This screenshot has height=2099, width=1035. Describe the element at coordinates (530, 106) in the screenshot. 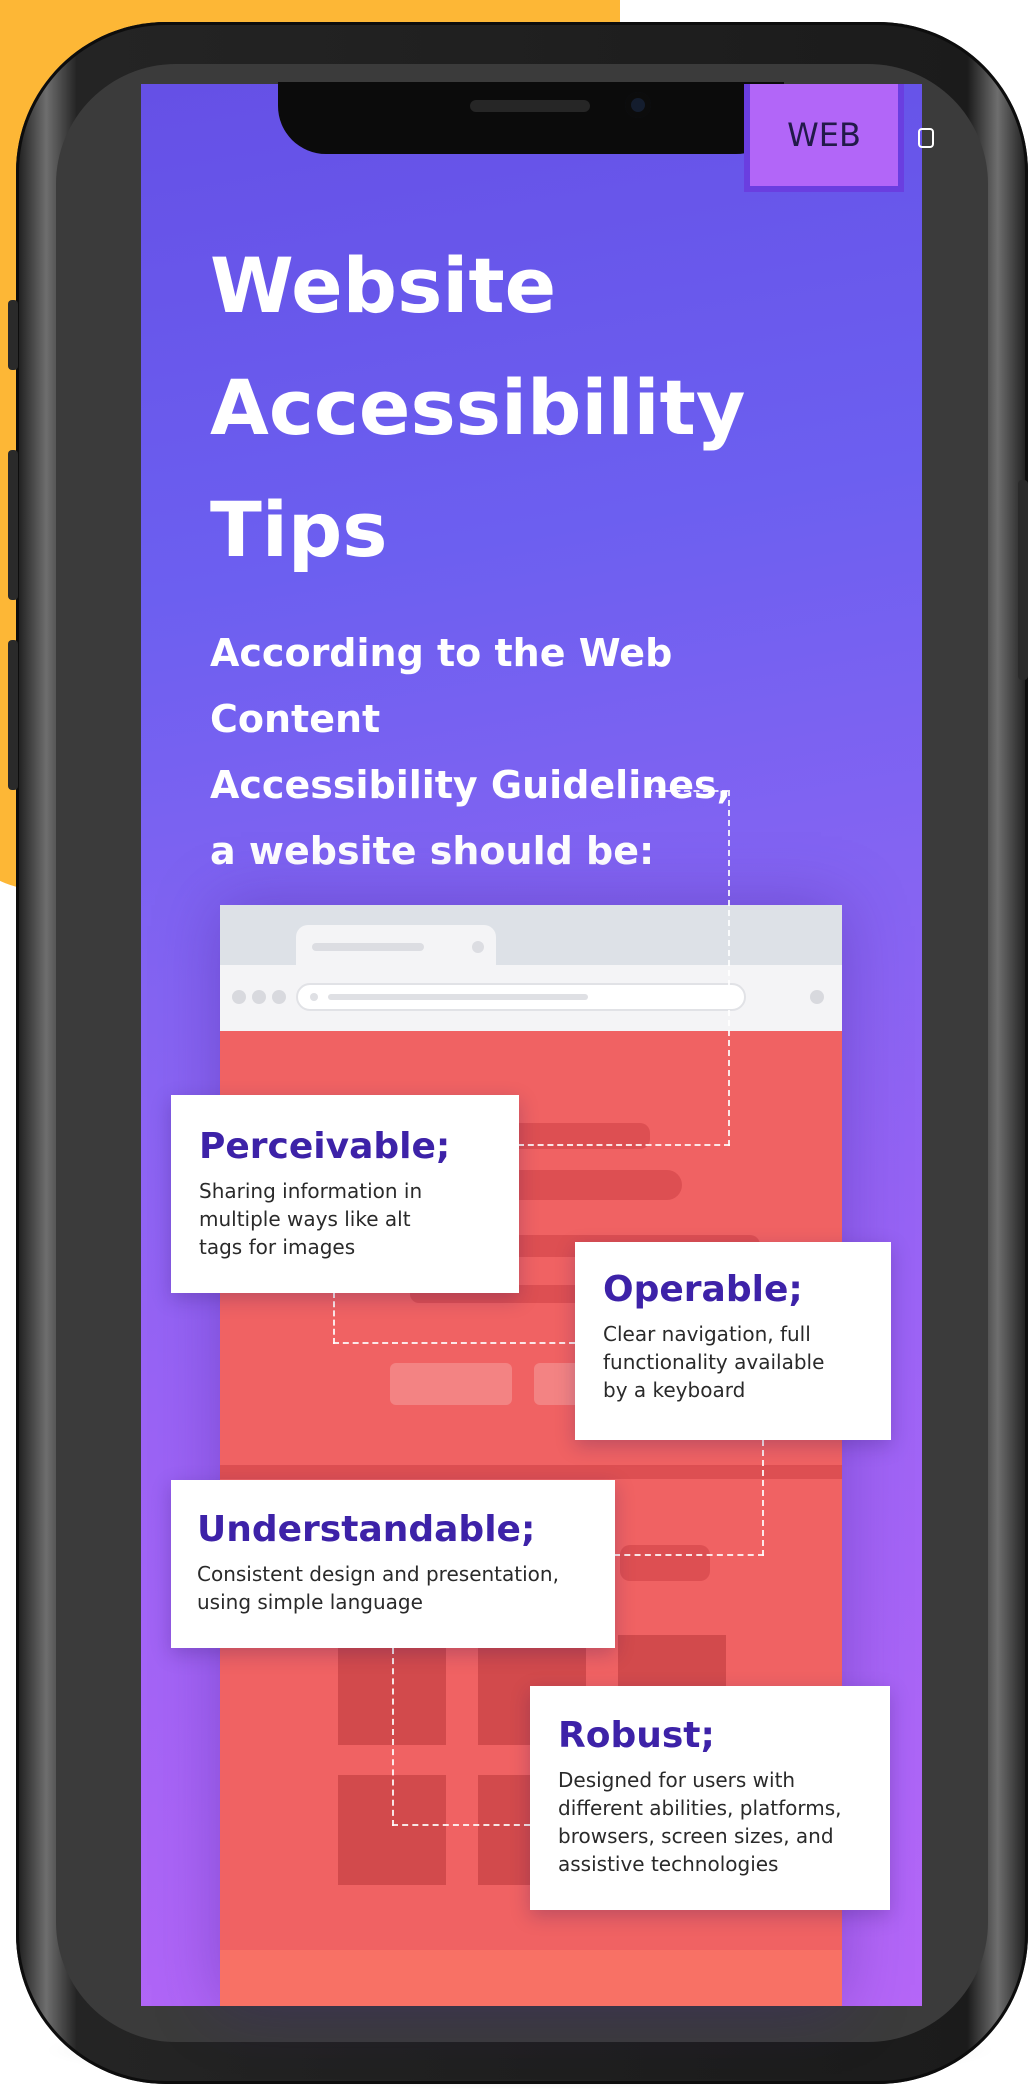

I see `speaker-icon` at that location.